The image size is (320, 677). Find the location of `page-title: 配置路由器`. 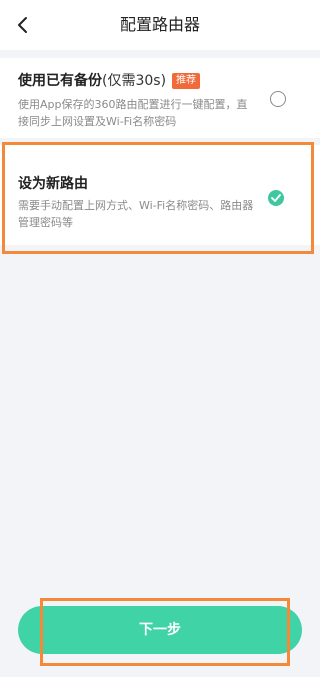

page-title: 配置路由器 is located at coordinates (159, 24).